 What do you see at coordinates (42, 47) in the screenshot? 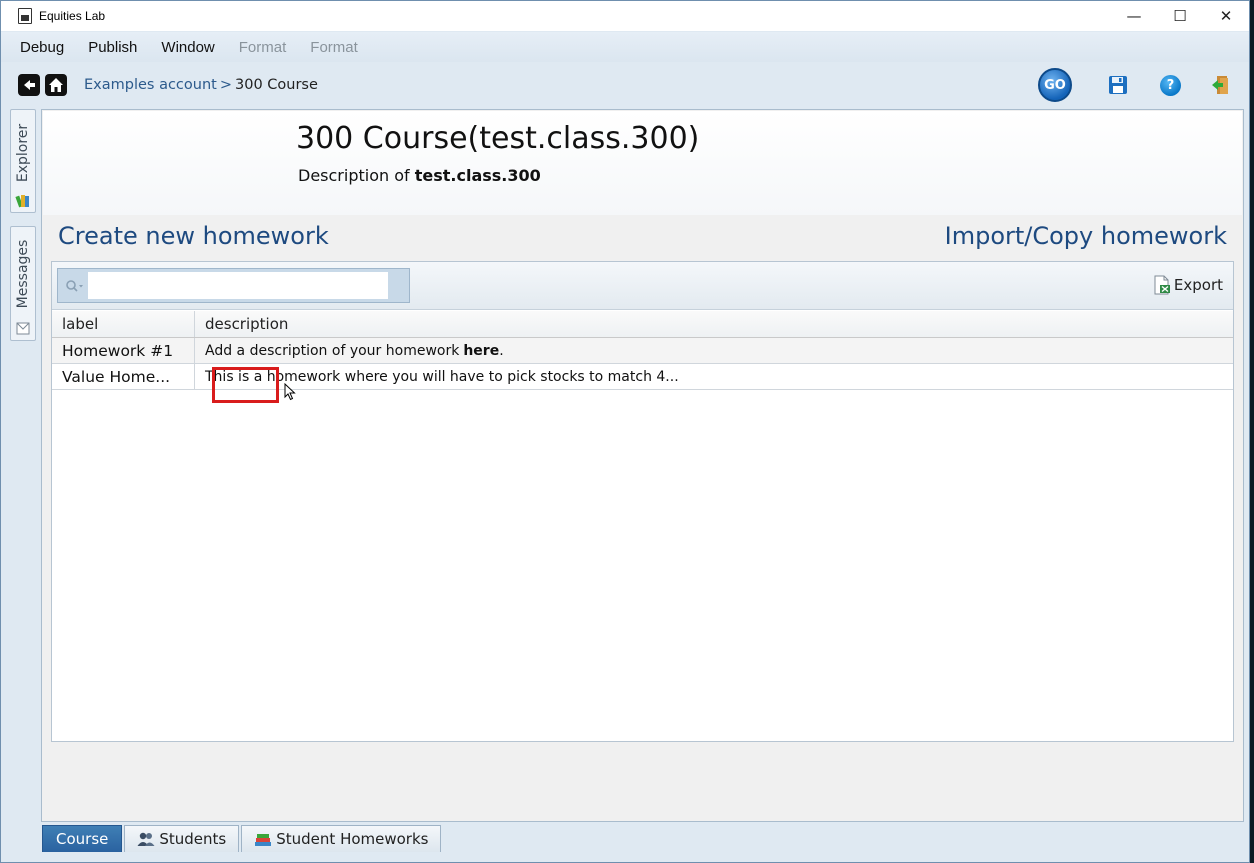
I see `menu-debug: Debug` at bounding box center [42, 47].